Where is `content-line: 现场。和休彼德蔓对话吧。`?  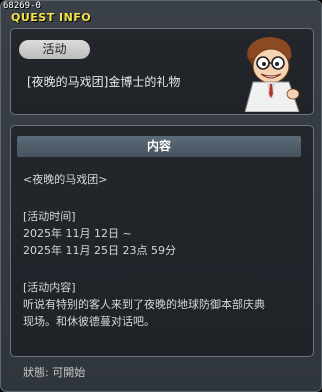 content-line: 现场。和休彼德蔓对话吧。 is located at coordinates (89, 321).